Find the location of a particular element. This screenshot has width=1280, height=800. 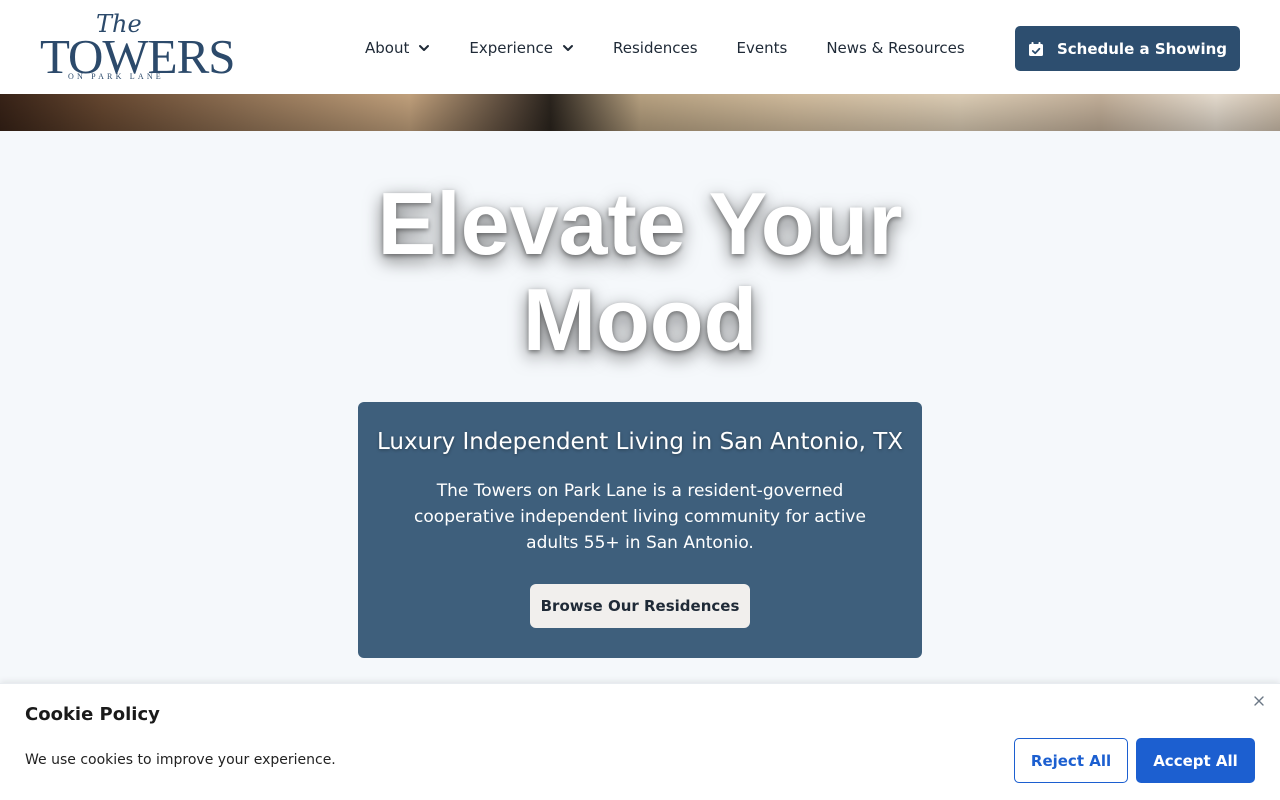

nav-item-news-resources: News & Resources is located at coordinates (895, 48).